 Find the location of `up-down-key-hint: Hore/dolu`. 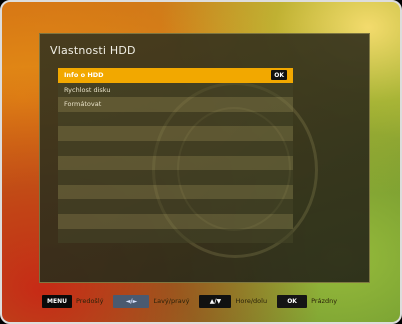

up-down-key-hint: Hore/dolu is located at coordinates (251, 301).